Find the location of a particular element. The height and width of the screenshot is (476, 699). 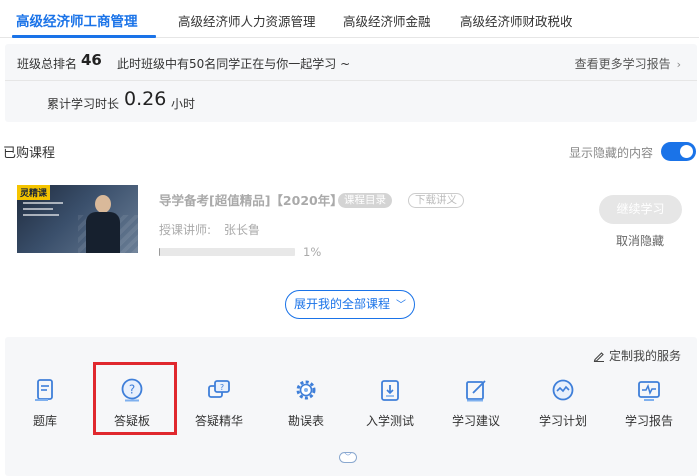

continue-study-button: 继续学习 is located at coordinates (640, 209).